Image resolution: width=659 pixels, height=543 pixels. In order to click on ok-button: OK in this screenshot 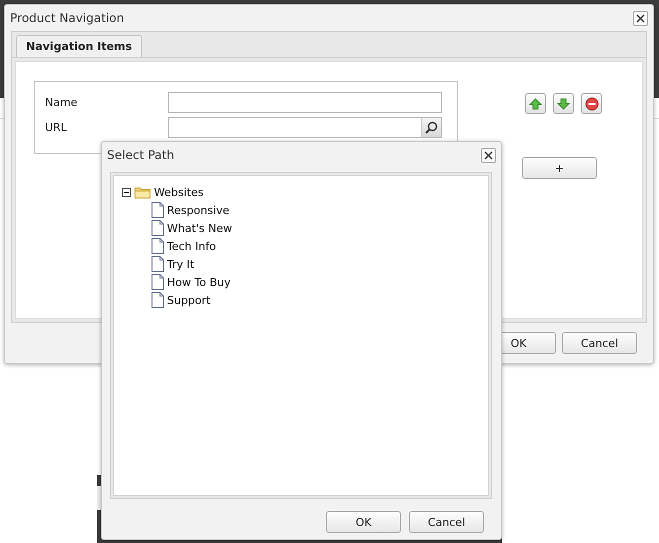, I will do `click(363, 522)`.